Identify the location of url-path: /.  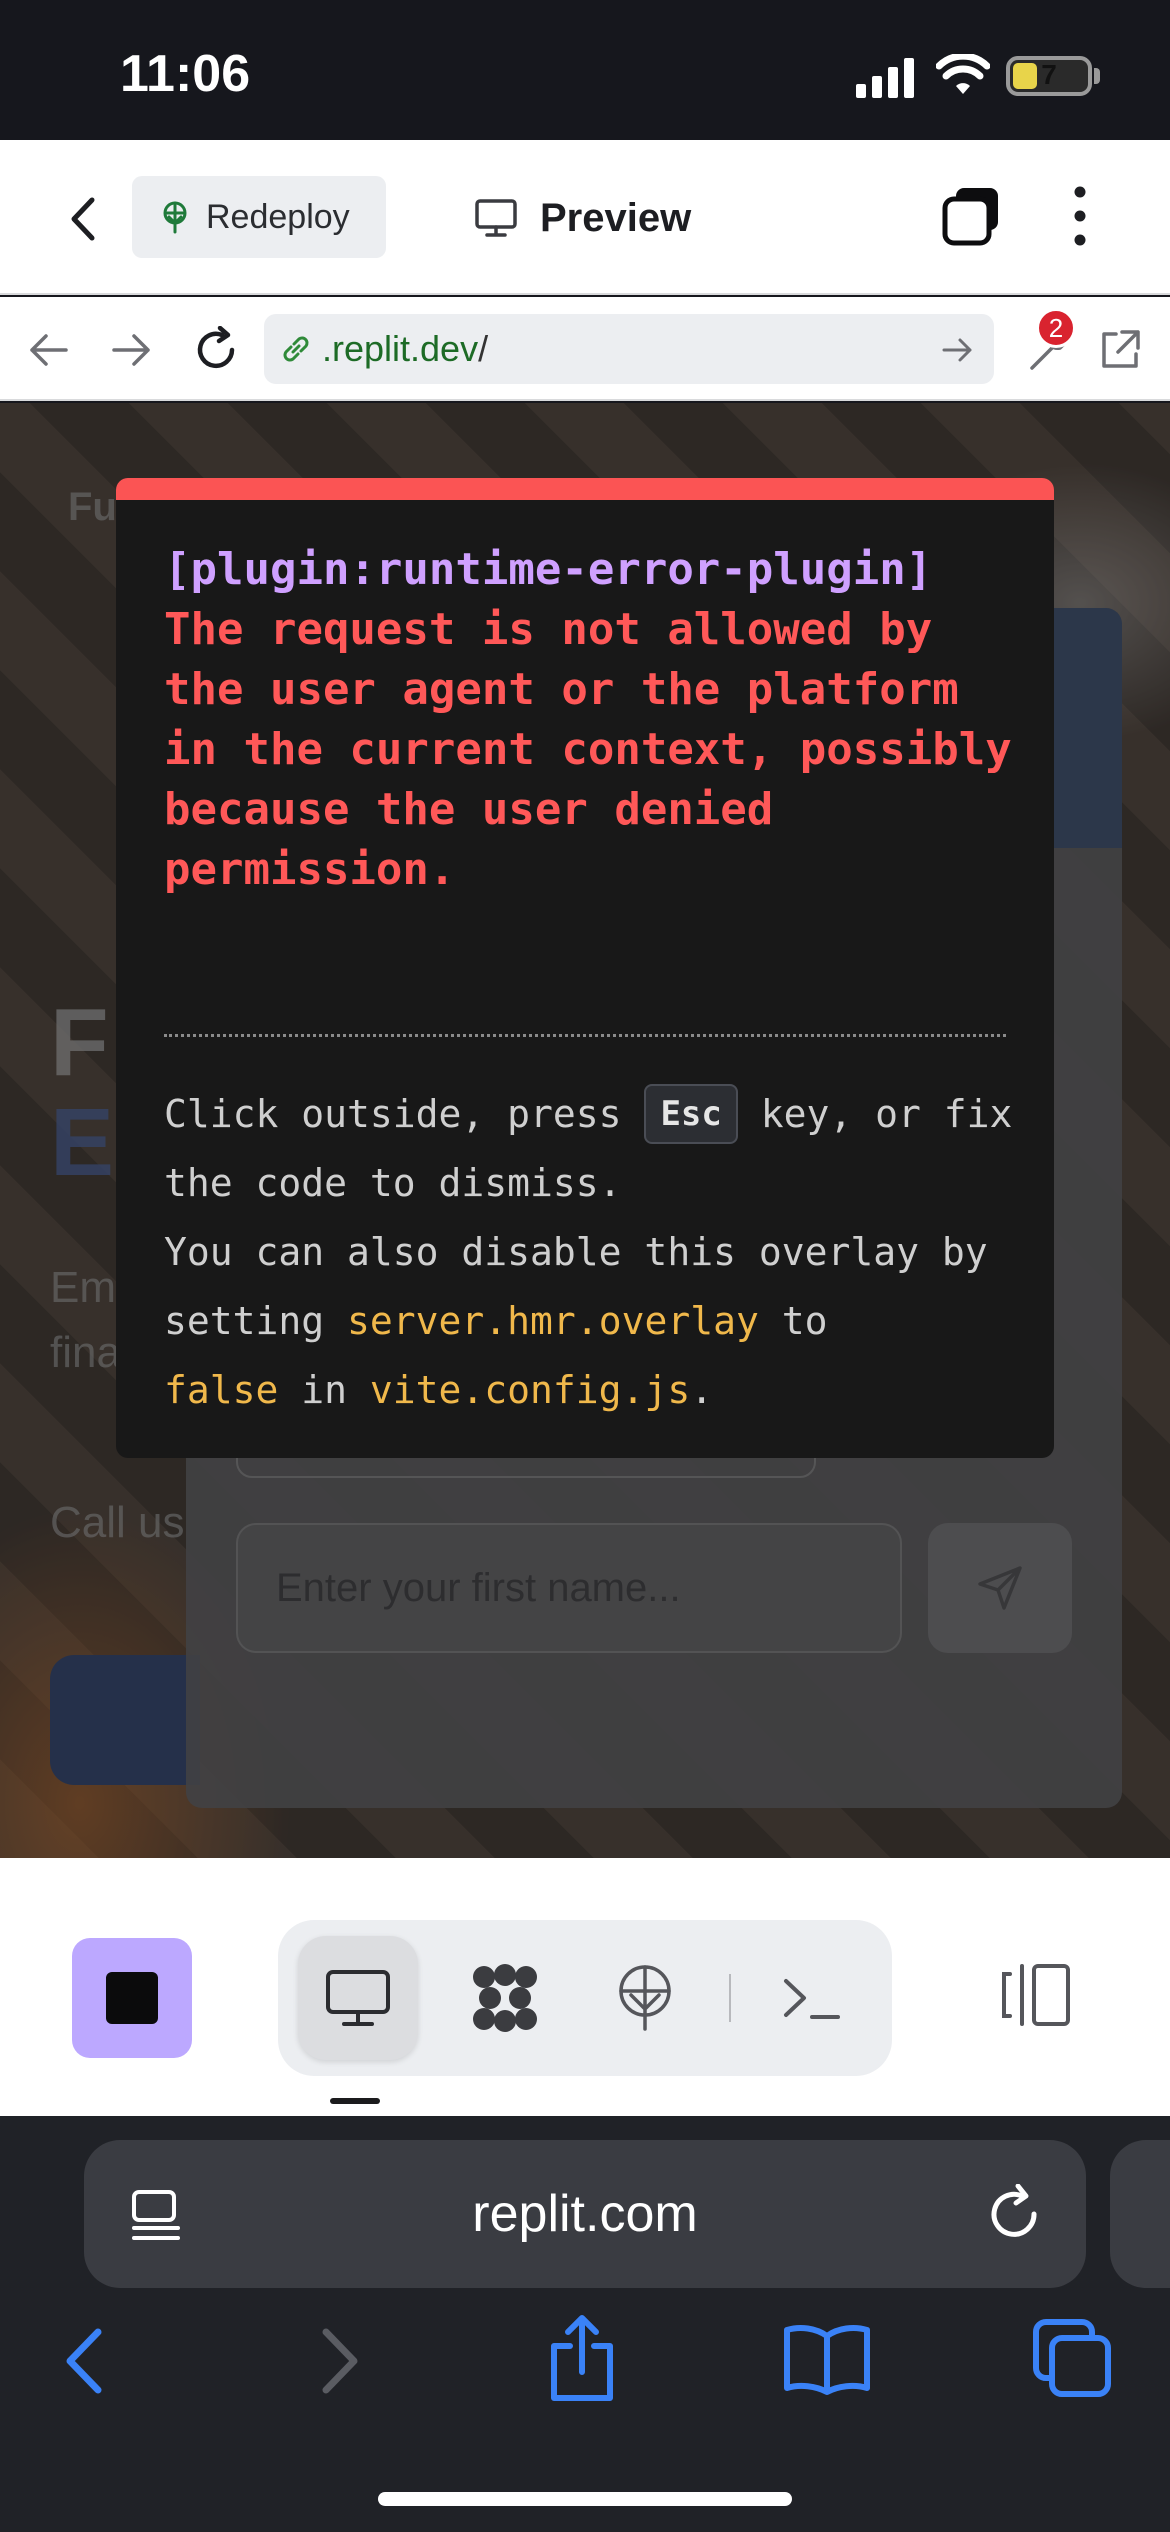
(483, 348).